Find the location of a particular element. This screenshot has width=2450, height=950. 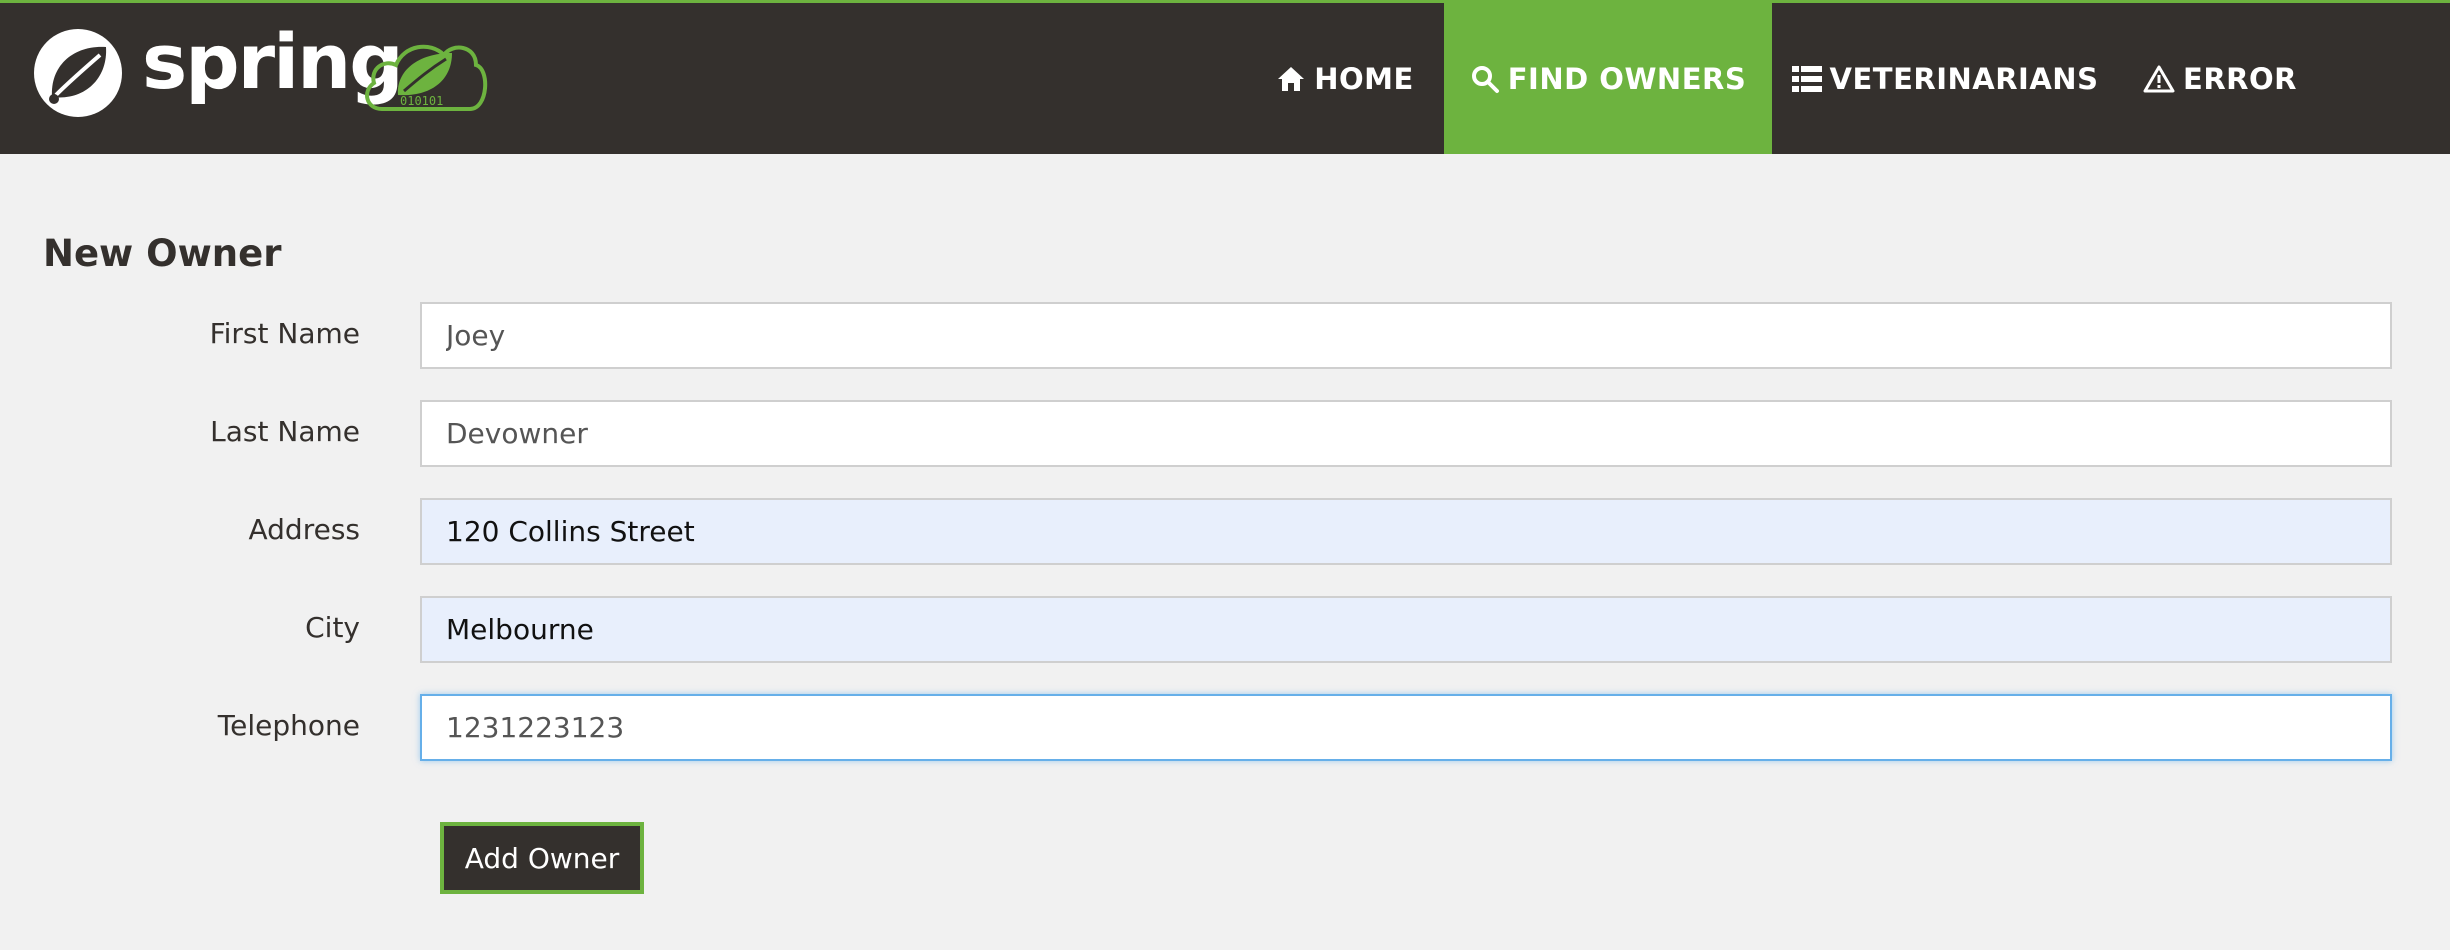

home-icon is located at coordinates (1291, 78).